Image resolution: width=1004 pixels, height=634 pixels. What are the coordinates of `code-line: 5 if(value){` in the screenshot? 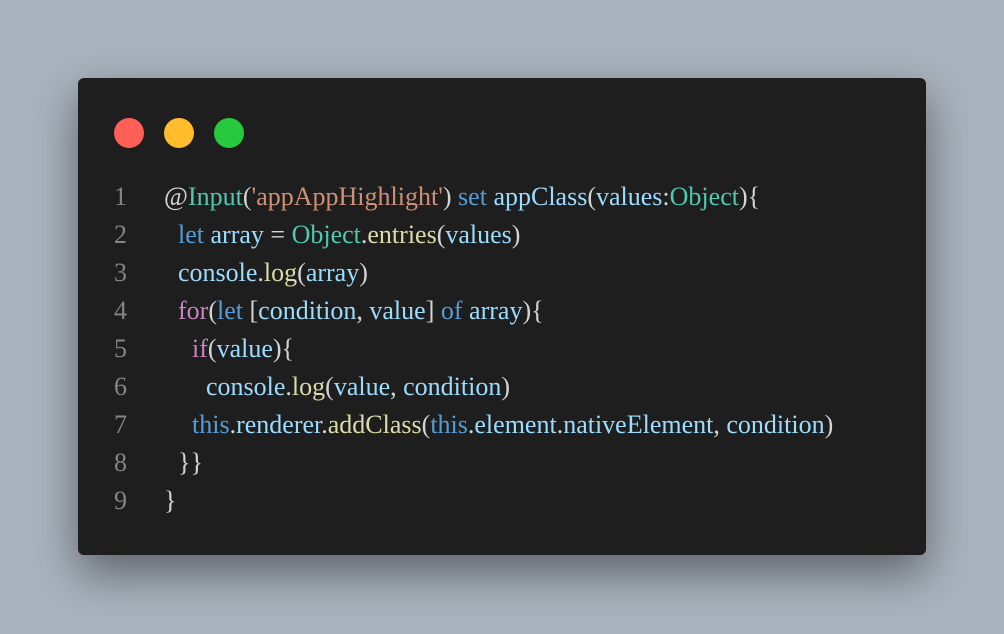 It's located at (502, 349).